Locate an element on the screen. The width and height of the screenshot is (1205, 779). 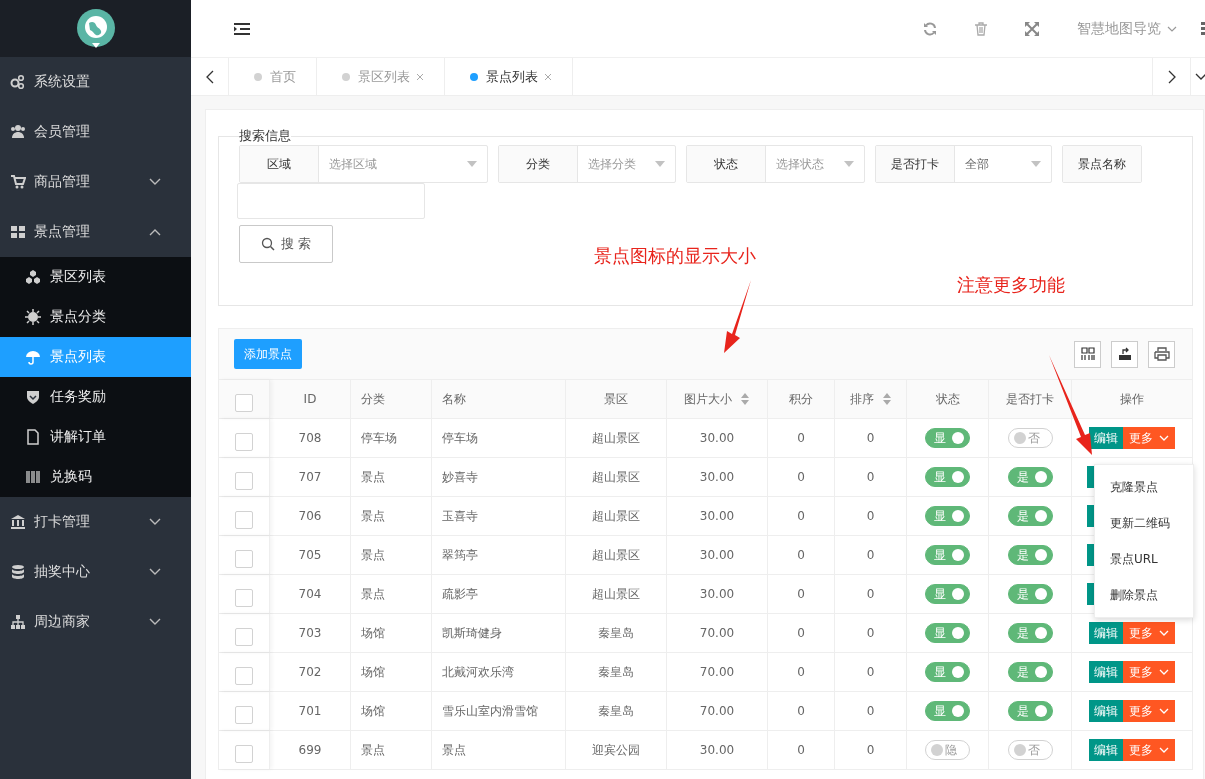
print-button is located at coordinates (1161, 354).